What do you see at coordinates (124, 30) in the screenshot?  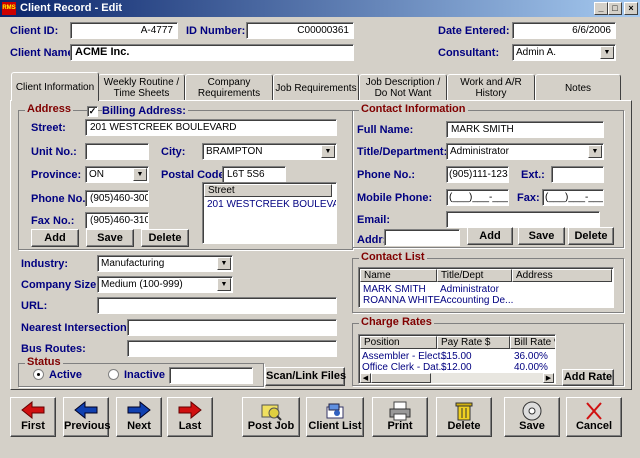 I see `client-id-field: A-4777` at bounding box center [124, 30].